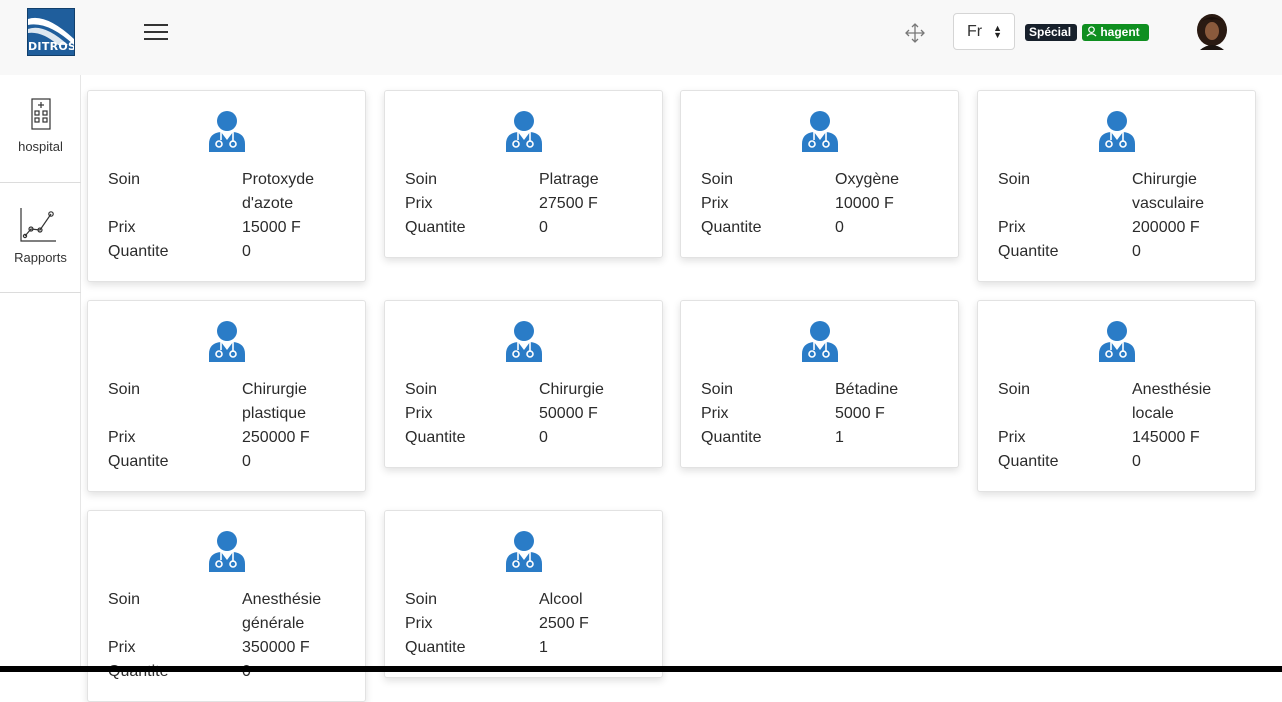 Image resolution: width=1282 pixels, height=702 pixels. Describe the element at coordinates (915, 33) in the screenshot. I see `fullscreen-move-icon` at that location.